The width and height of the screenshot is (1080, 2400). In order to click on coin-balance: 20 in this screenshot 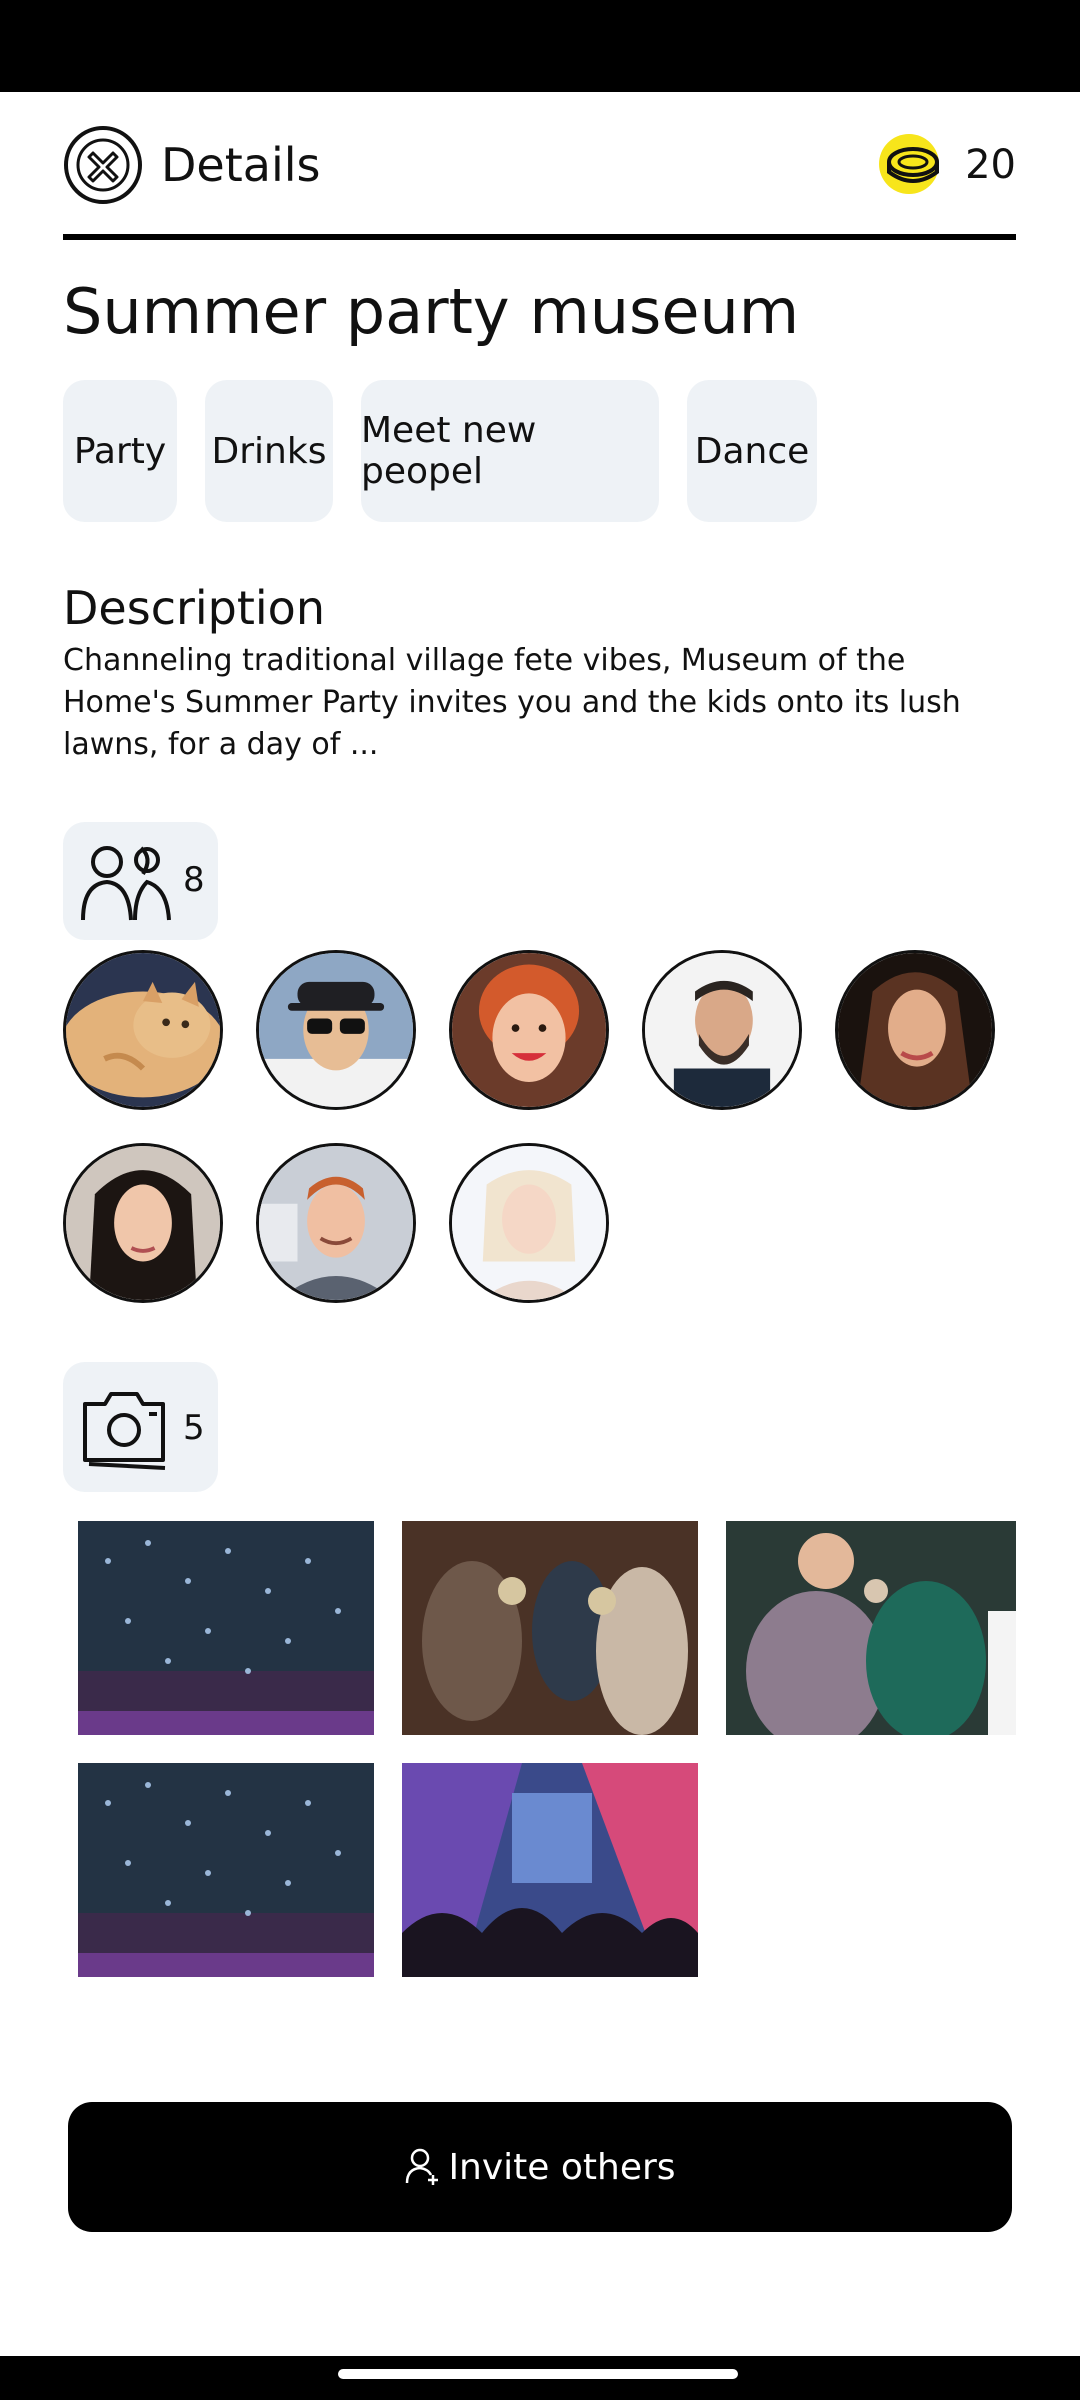, I will do `click(944, 165)`.